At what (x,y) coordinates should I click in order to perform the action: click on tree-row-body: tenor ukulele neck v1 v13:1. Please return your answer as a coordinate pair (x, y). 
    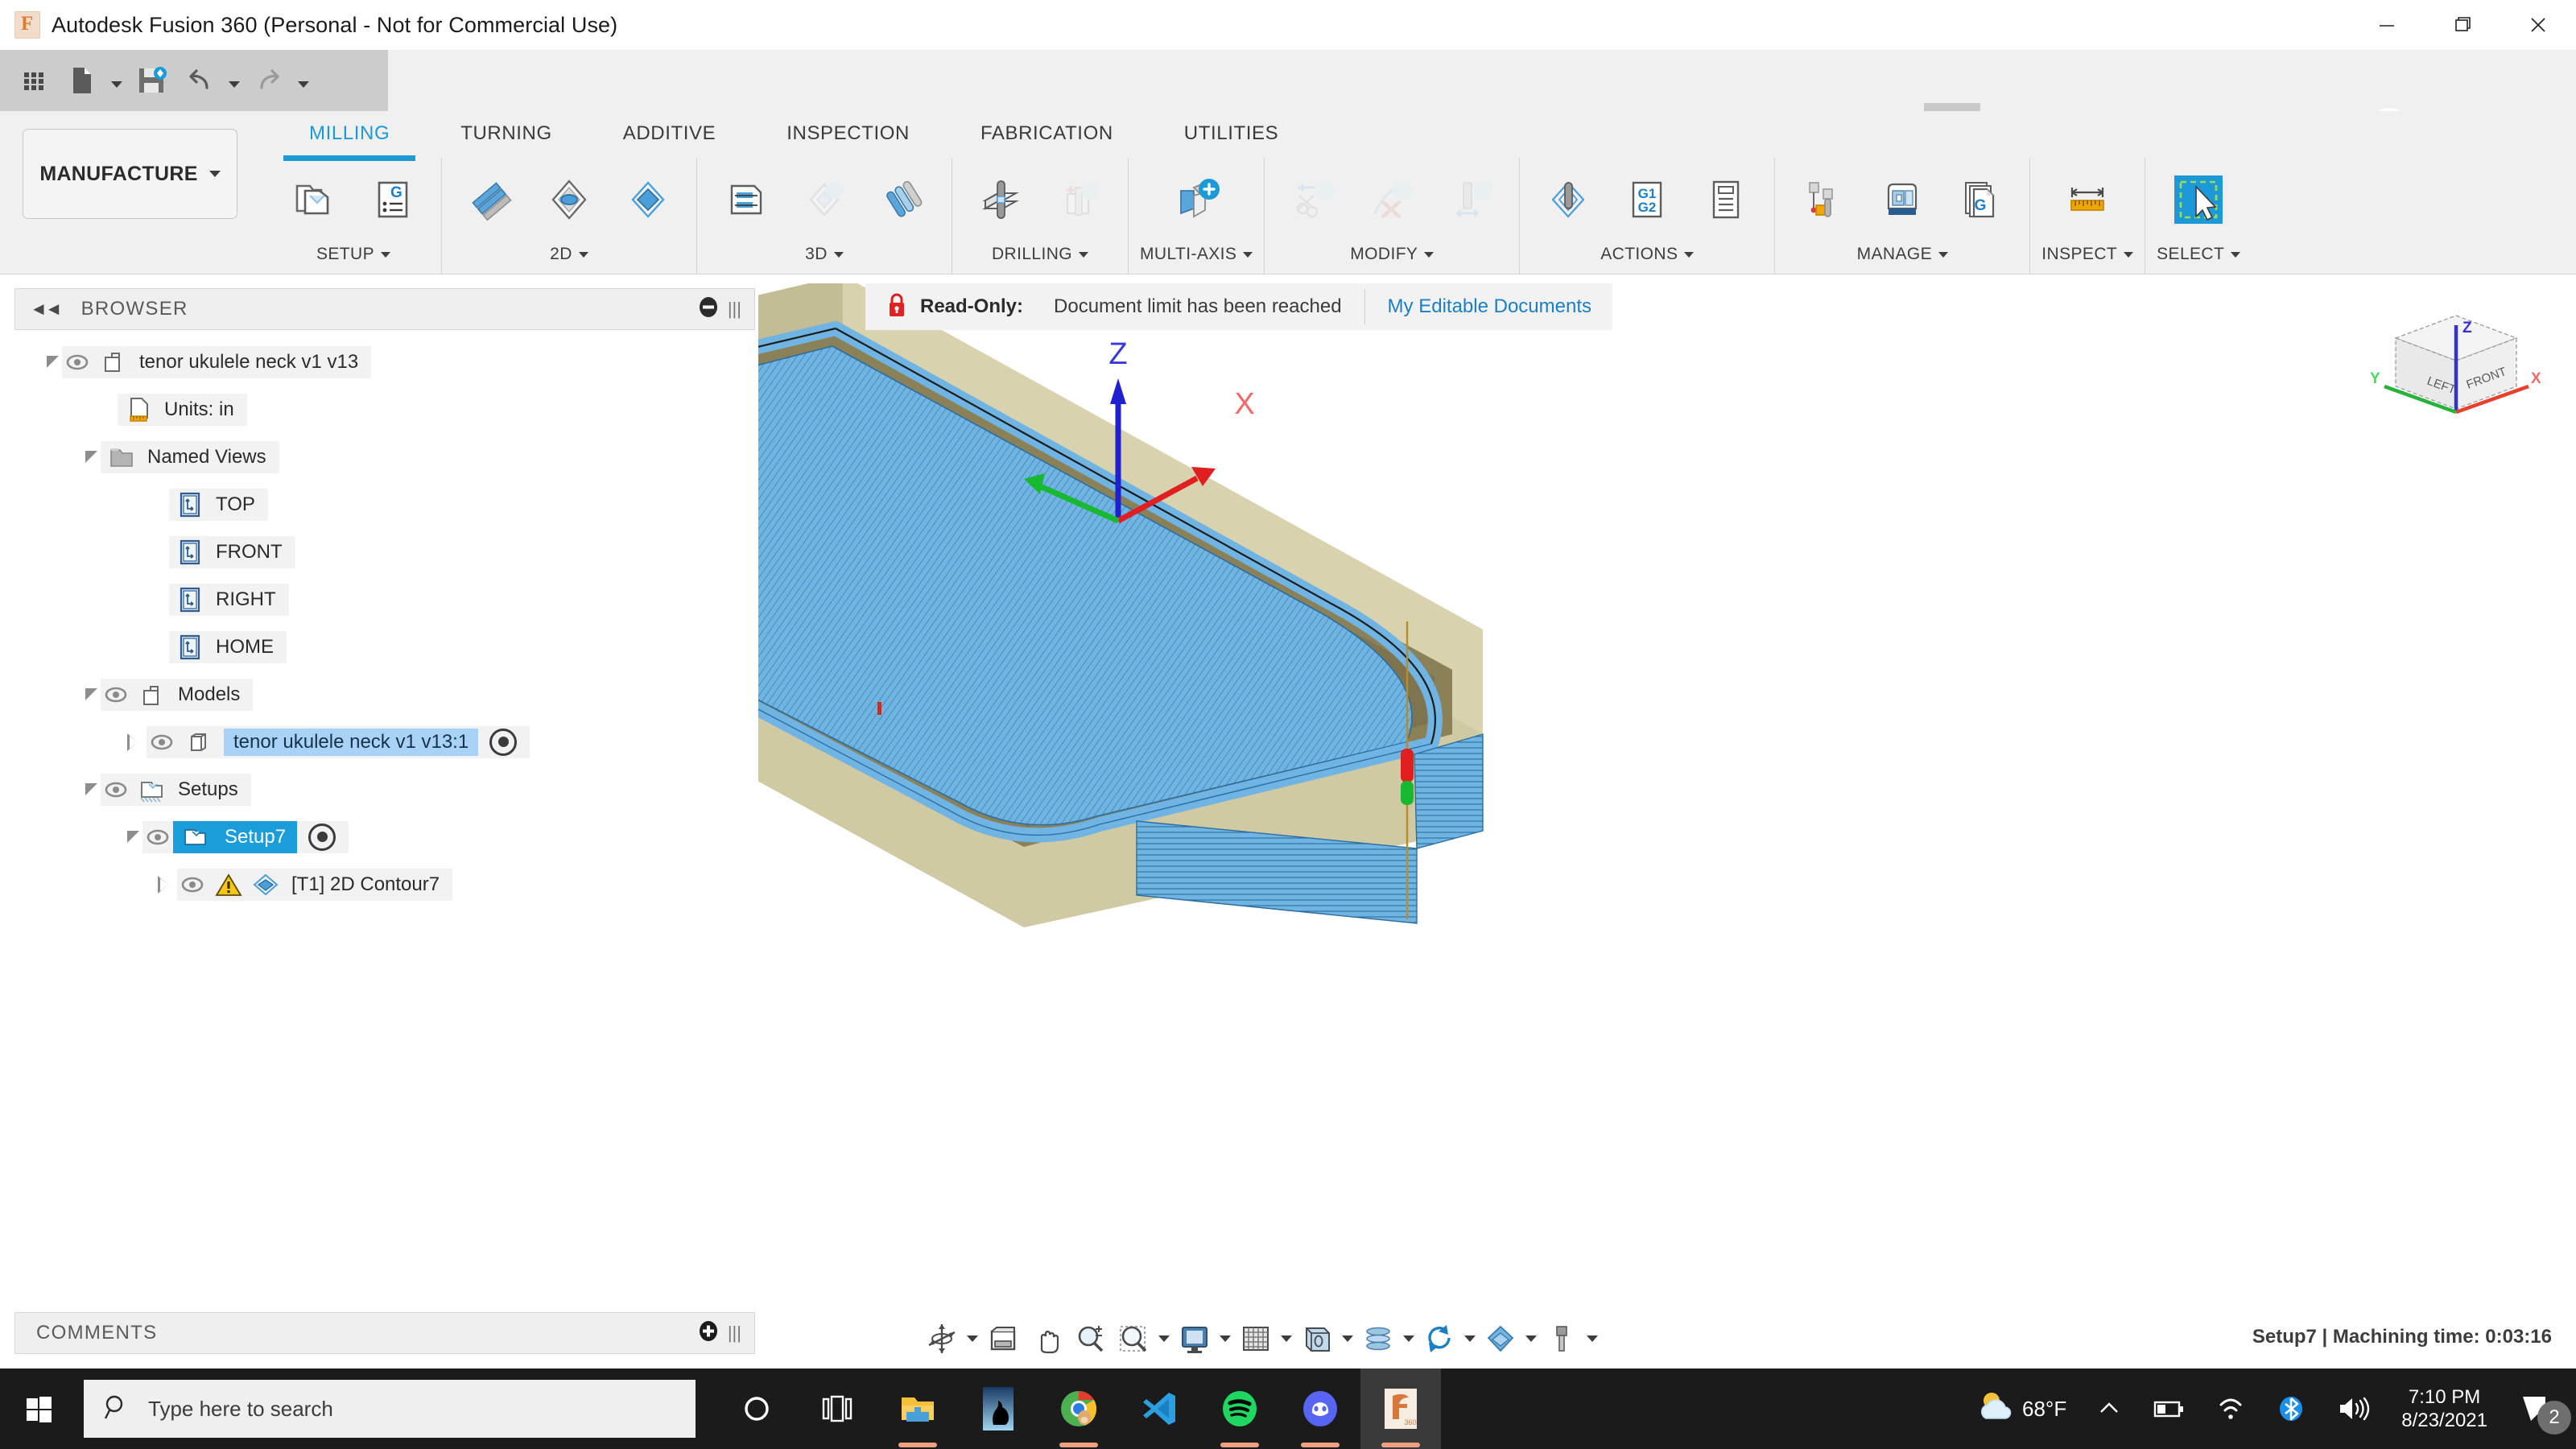
    Looking at the image, I should click on (384, 742).